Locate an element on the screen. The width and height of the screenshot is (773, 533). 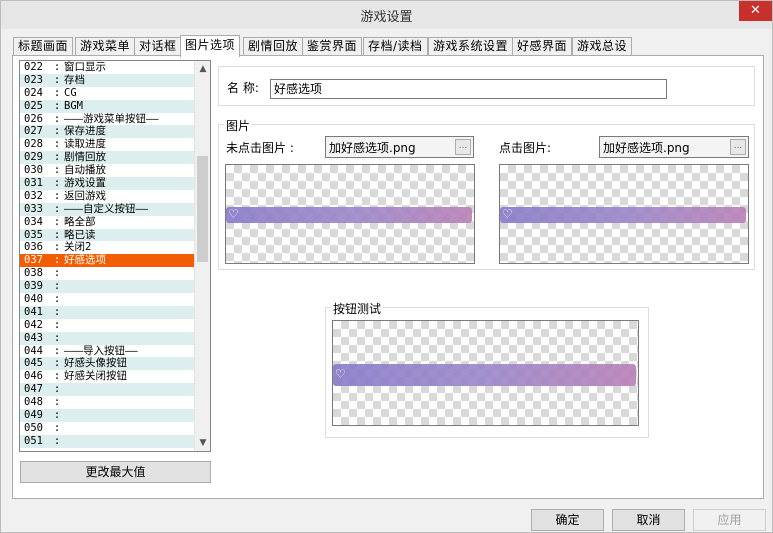
list-item-number: 025 is located at coordinates (33, 105).